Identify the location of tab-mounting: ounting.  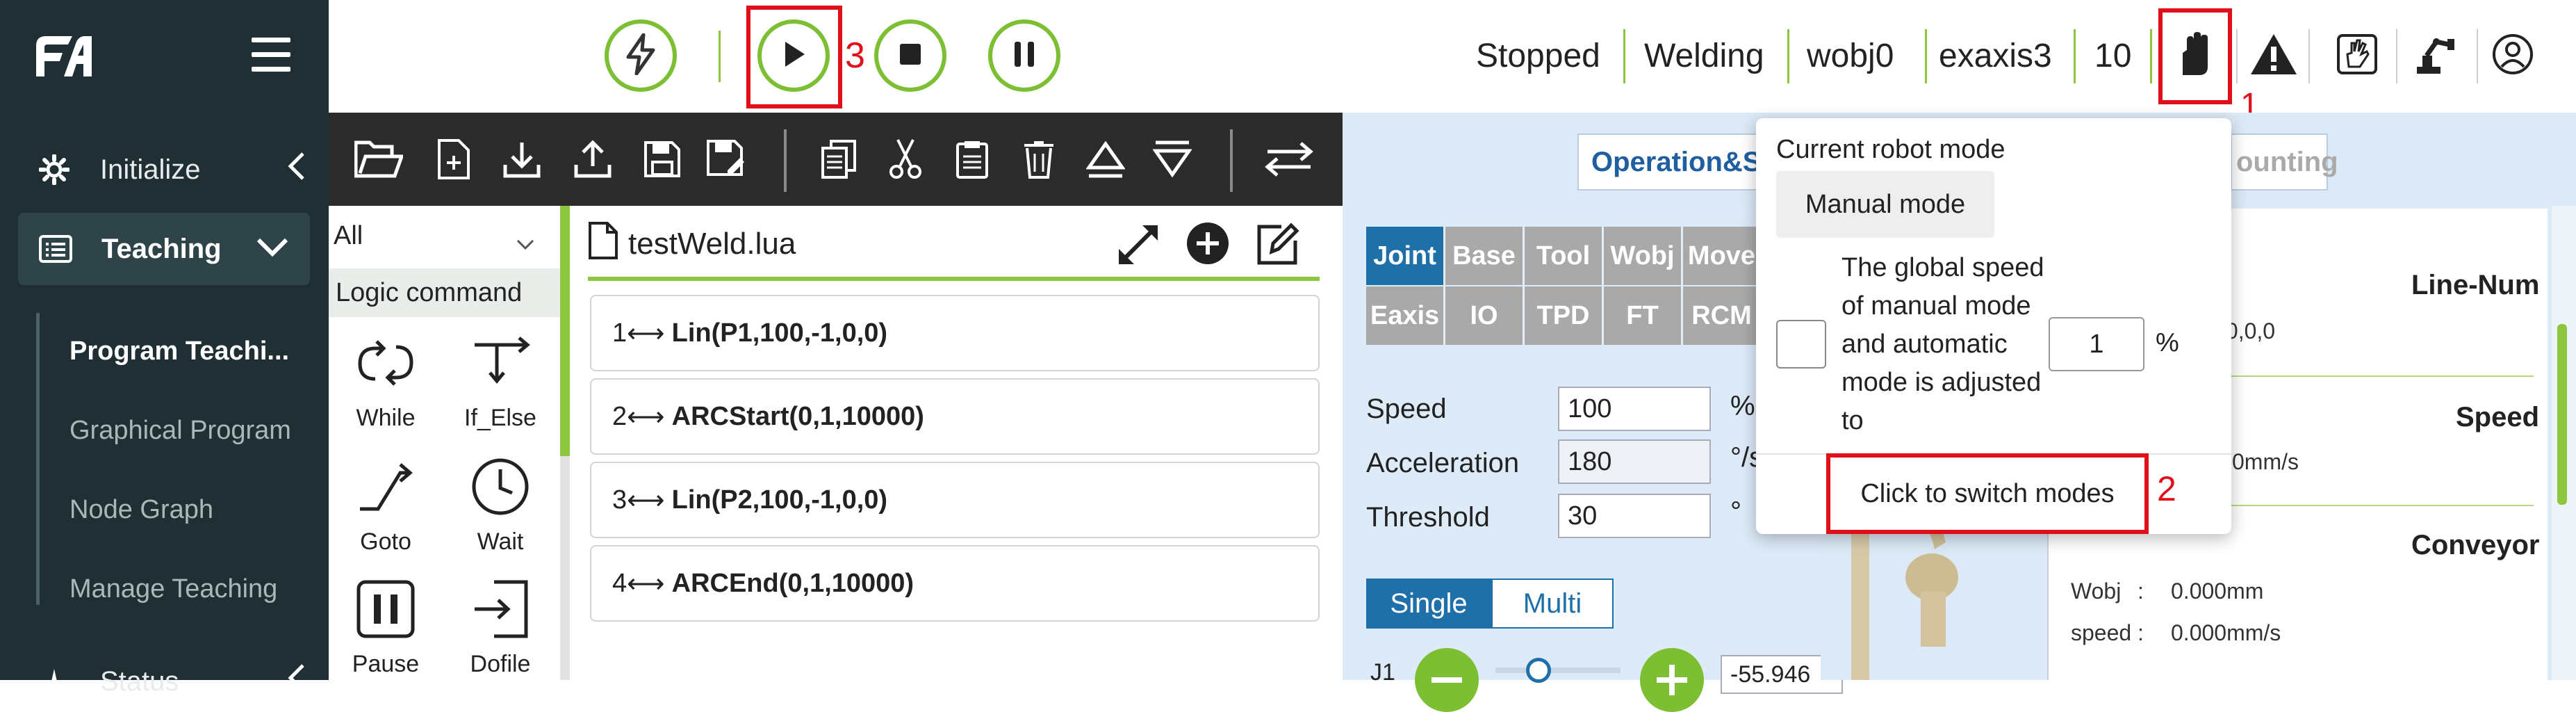
(2284, 162).